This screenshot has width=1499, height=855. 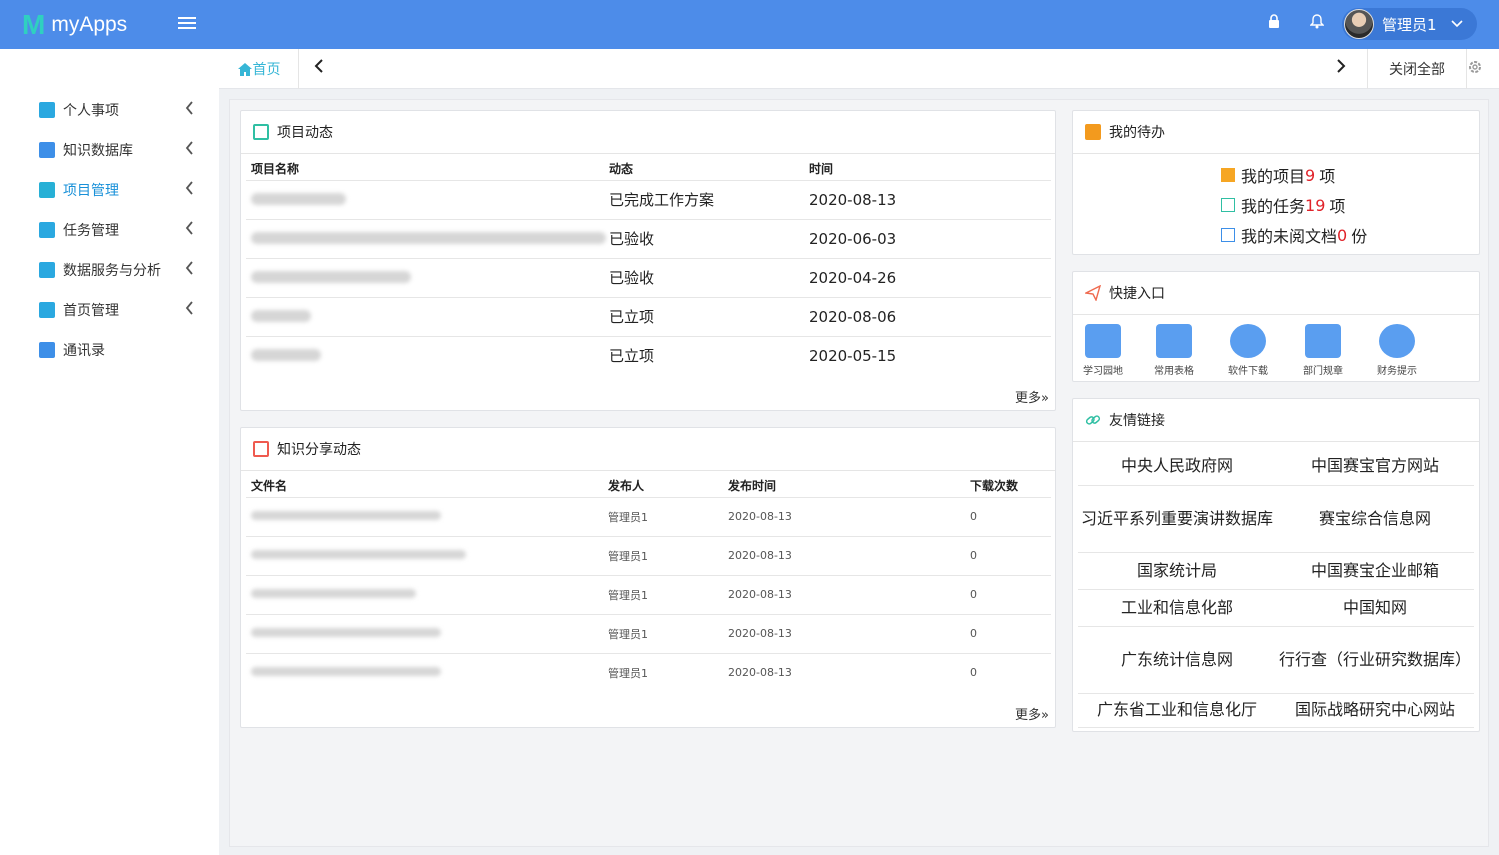 I want to click on column-header: 项目名称, so click(x=275, y=168).